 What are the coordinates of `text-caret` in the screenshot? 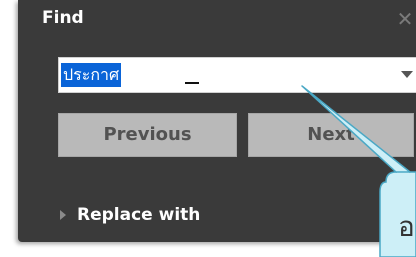 It's located at (192, 83).